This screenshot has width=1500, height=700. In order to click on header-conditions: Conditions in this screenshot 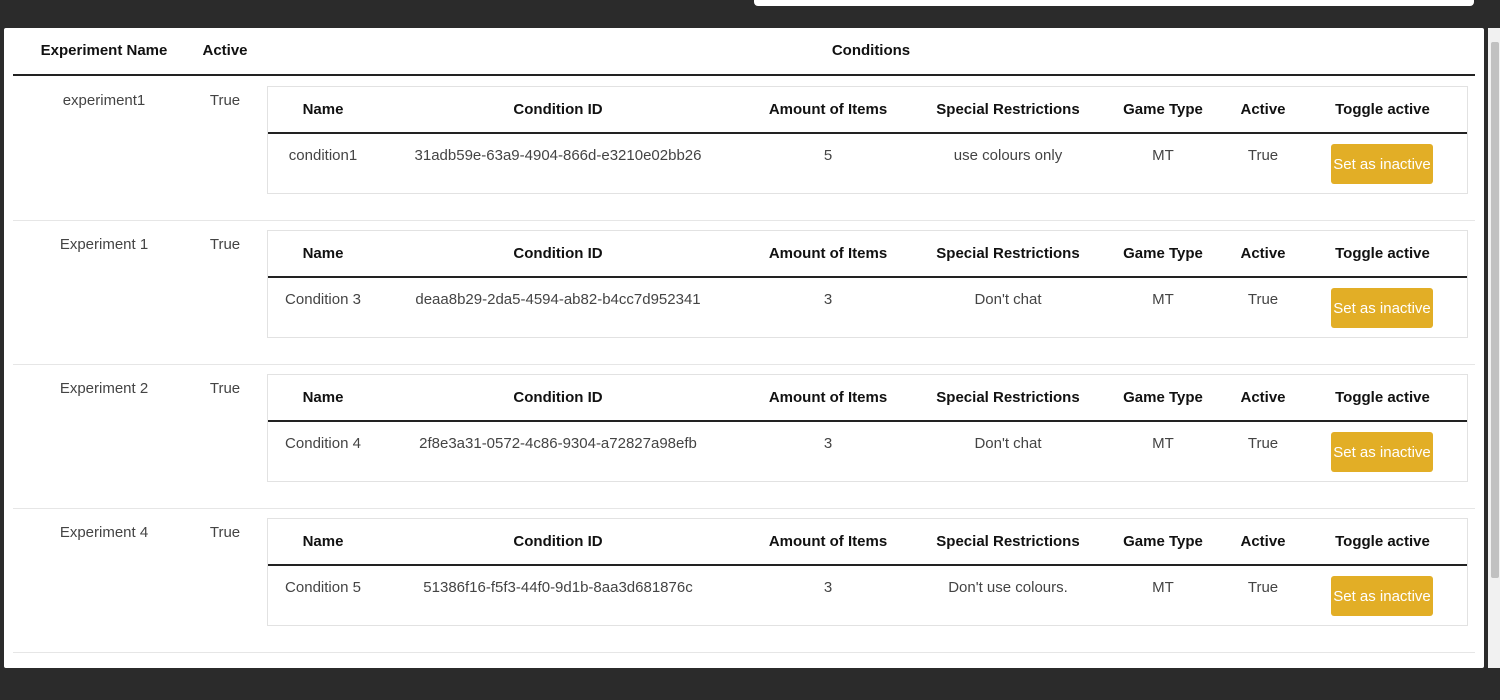, I will do `click(871, 50)`.